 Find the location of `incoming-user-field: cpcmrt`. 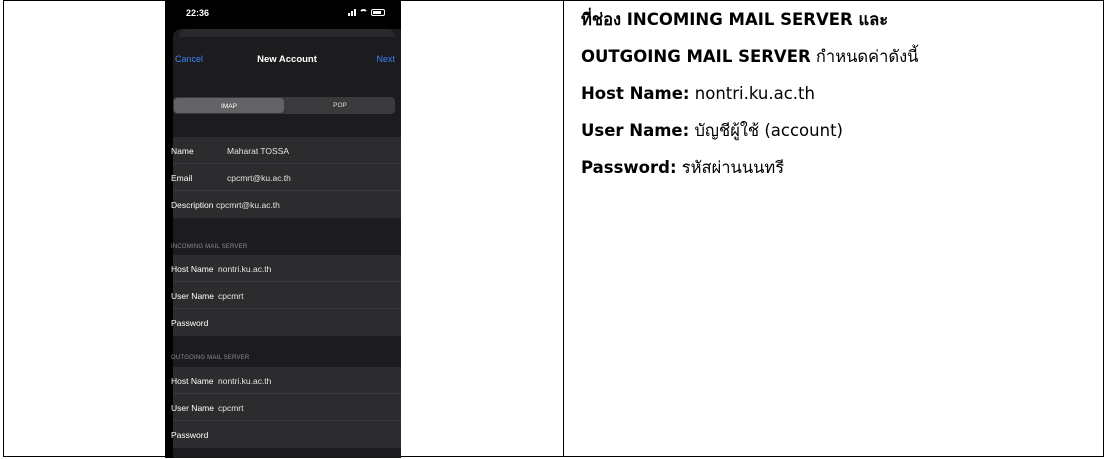

incoming-user-field: cpcmrt is located at coordinates (231, 296).